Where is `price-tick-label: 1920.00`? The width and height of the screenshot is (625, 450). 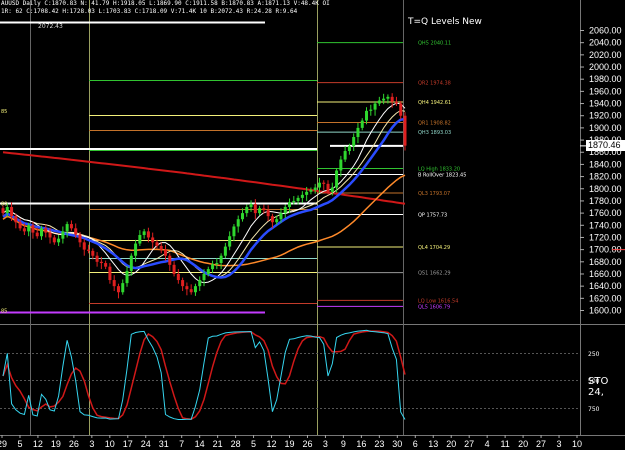
price-tick-label: 1920.00 is located at coordinates (605, 116).